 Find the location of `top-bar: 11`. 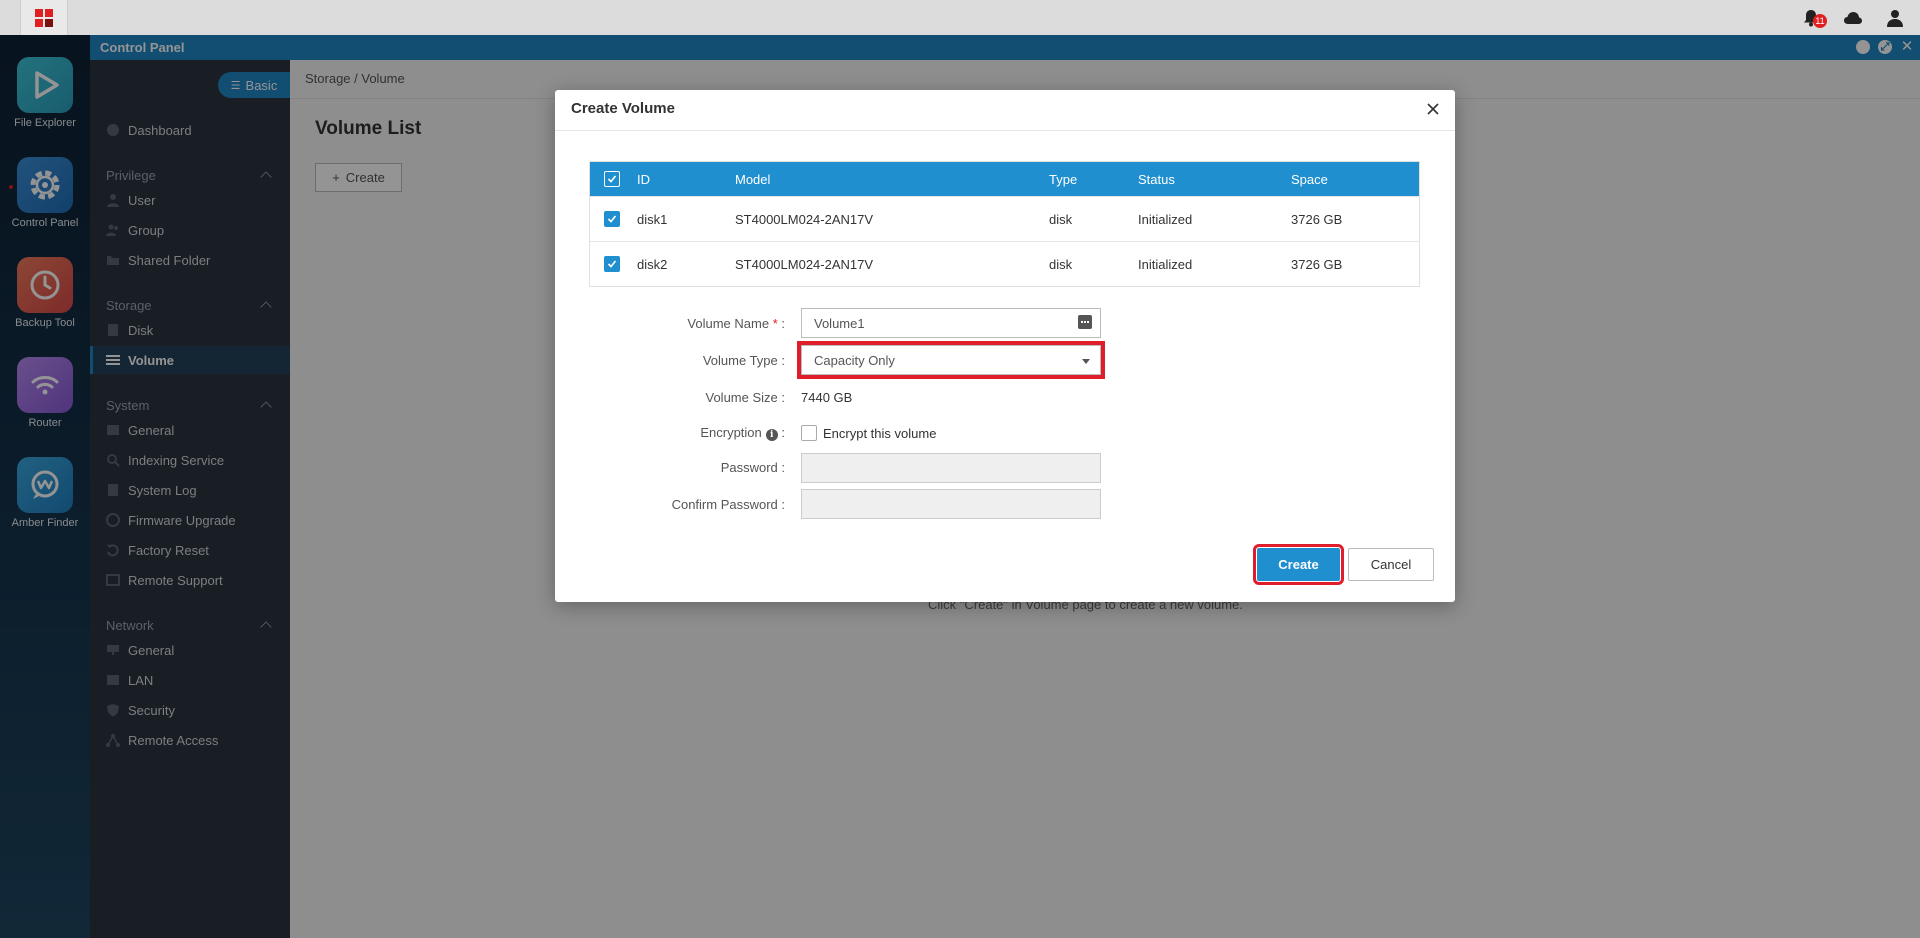

top-bar: 11 is located at coordinates (960, 17).